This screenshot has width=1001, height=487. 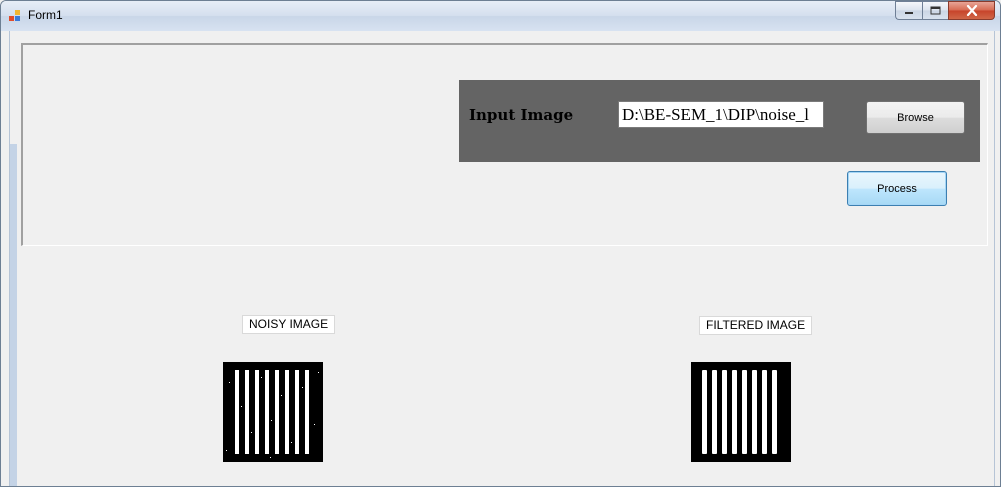 What do you see at coordinates (289, 324) in the screenshot?
I see `noisy-image-label: NOISY IMAGE` at bounding box center [289, 324].